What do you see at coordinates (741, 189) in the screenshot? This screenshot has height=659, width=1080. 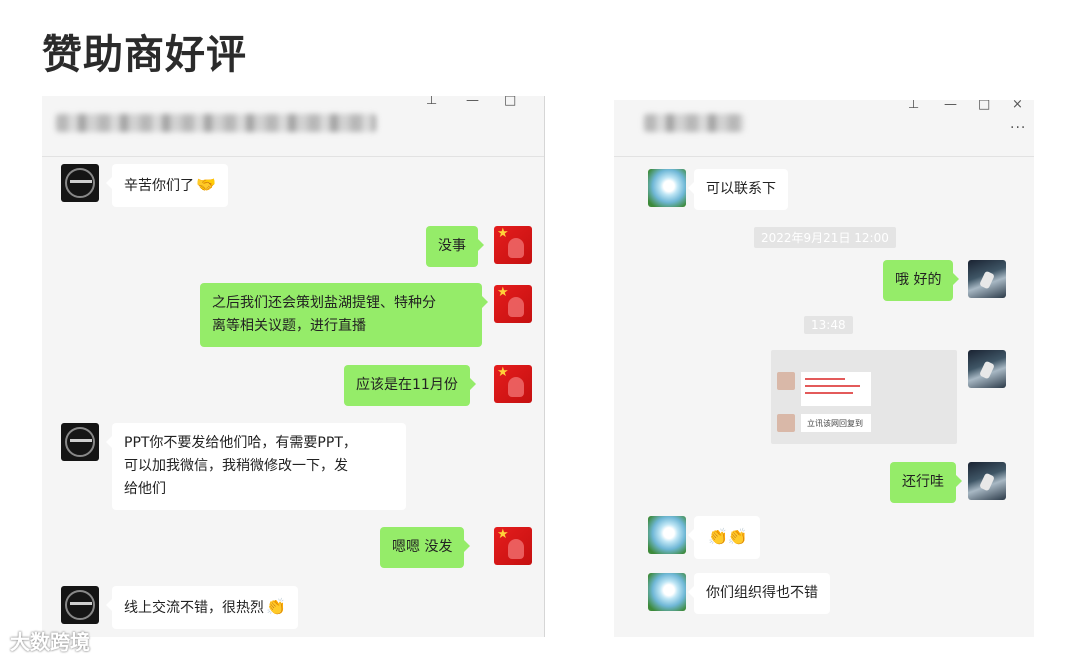 I see `message-text: 可以联系下` at bounding box center [741, 189].